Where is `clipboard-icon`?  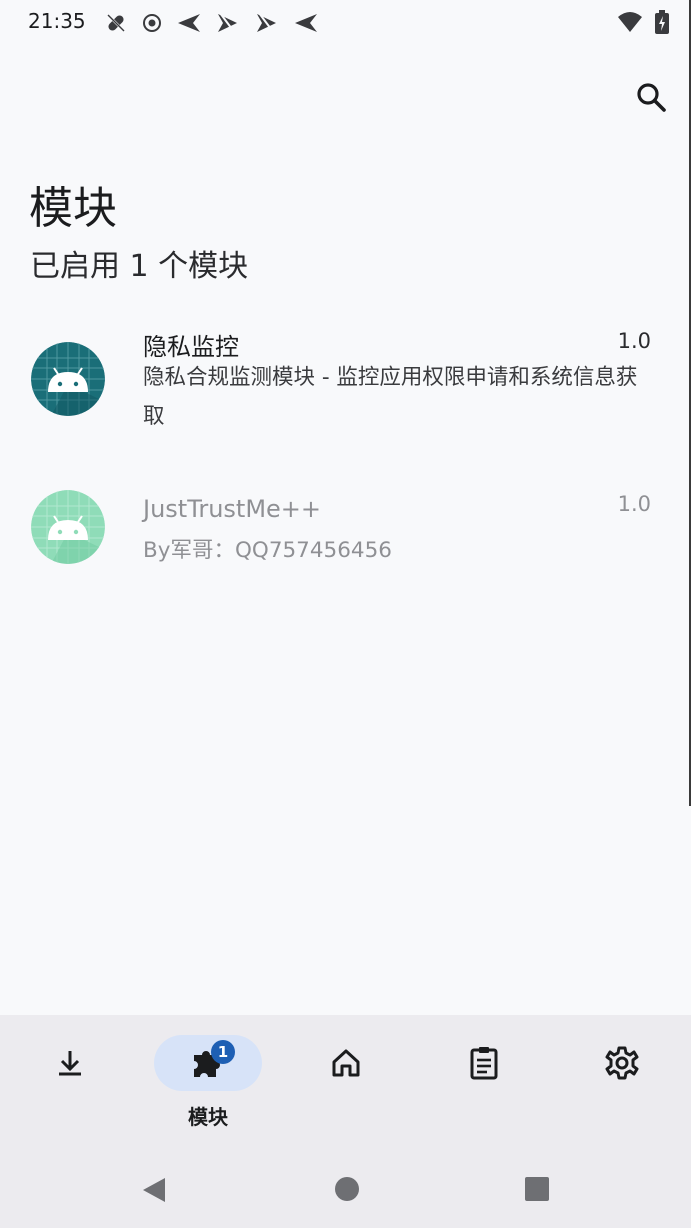
clipboard-icon is located at coordinates (484, 1063).